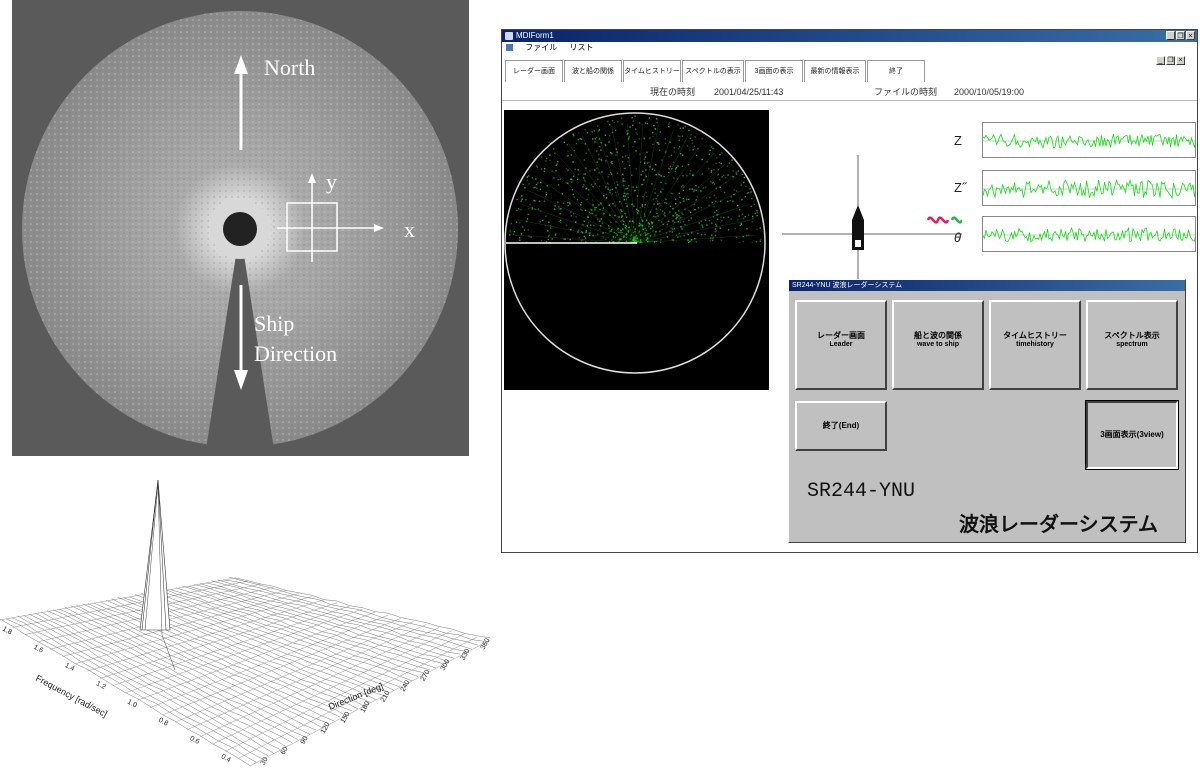 Image resolution: width=1200 pixels, height=771 pixels. I want to click on timeseries-z, so click(1089, 140).